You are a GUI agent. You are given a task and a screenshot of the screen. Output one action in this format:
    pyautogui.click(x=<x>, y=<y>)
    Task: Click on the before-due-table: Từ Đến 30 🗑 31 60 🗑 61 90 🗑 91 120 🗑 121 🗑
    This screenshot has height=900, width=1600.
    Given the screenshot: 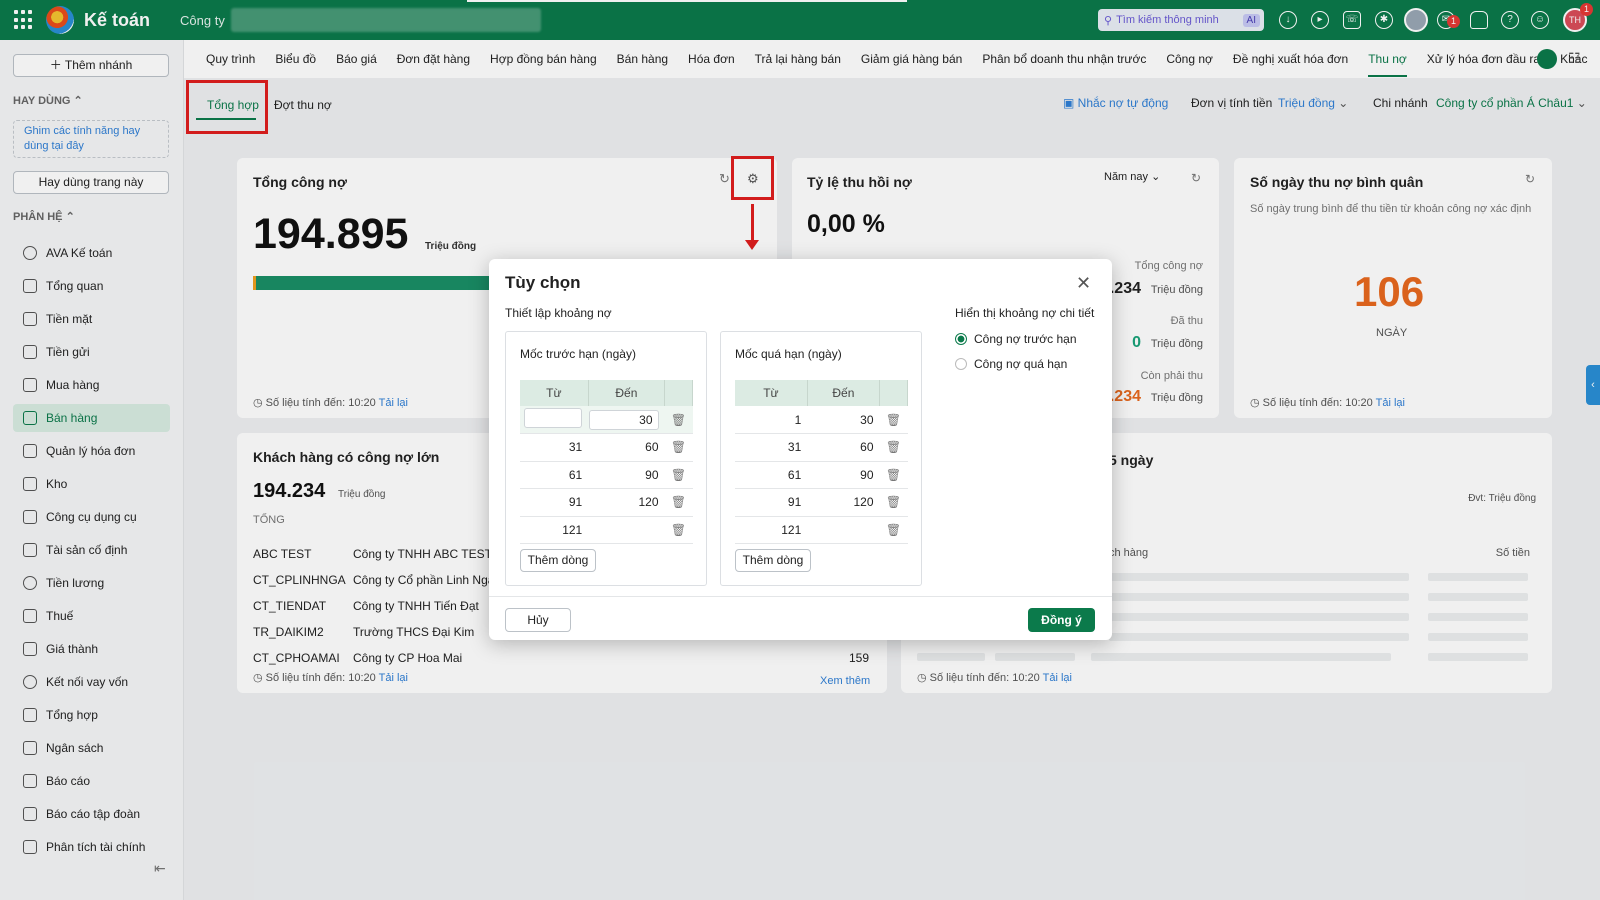 What is the action you would take?
    pyautogui.click(x=606, y=462)
    